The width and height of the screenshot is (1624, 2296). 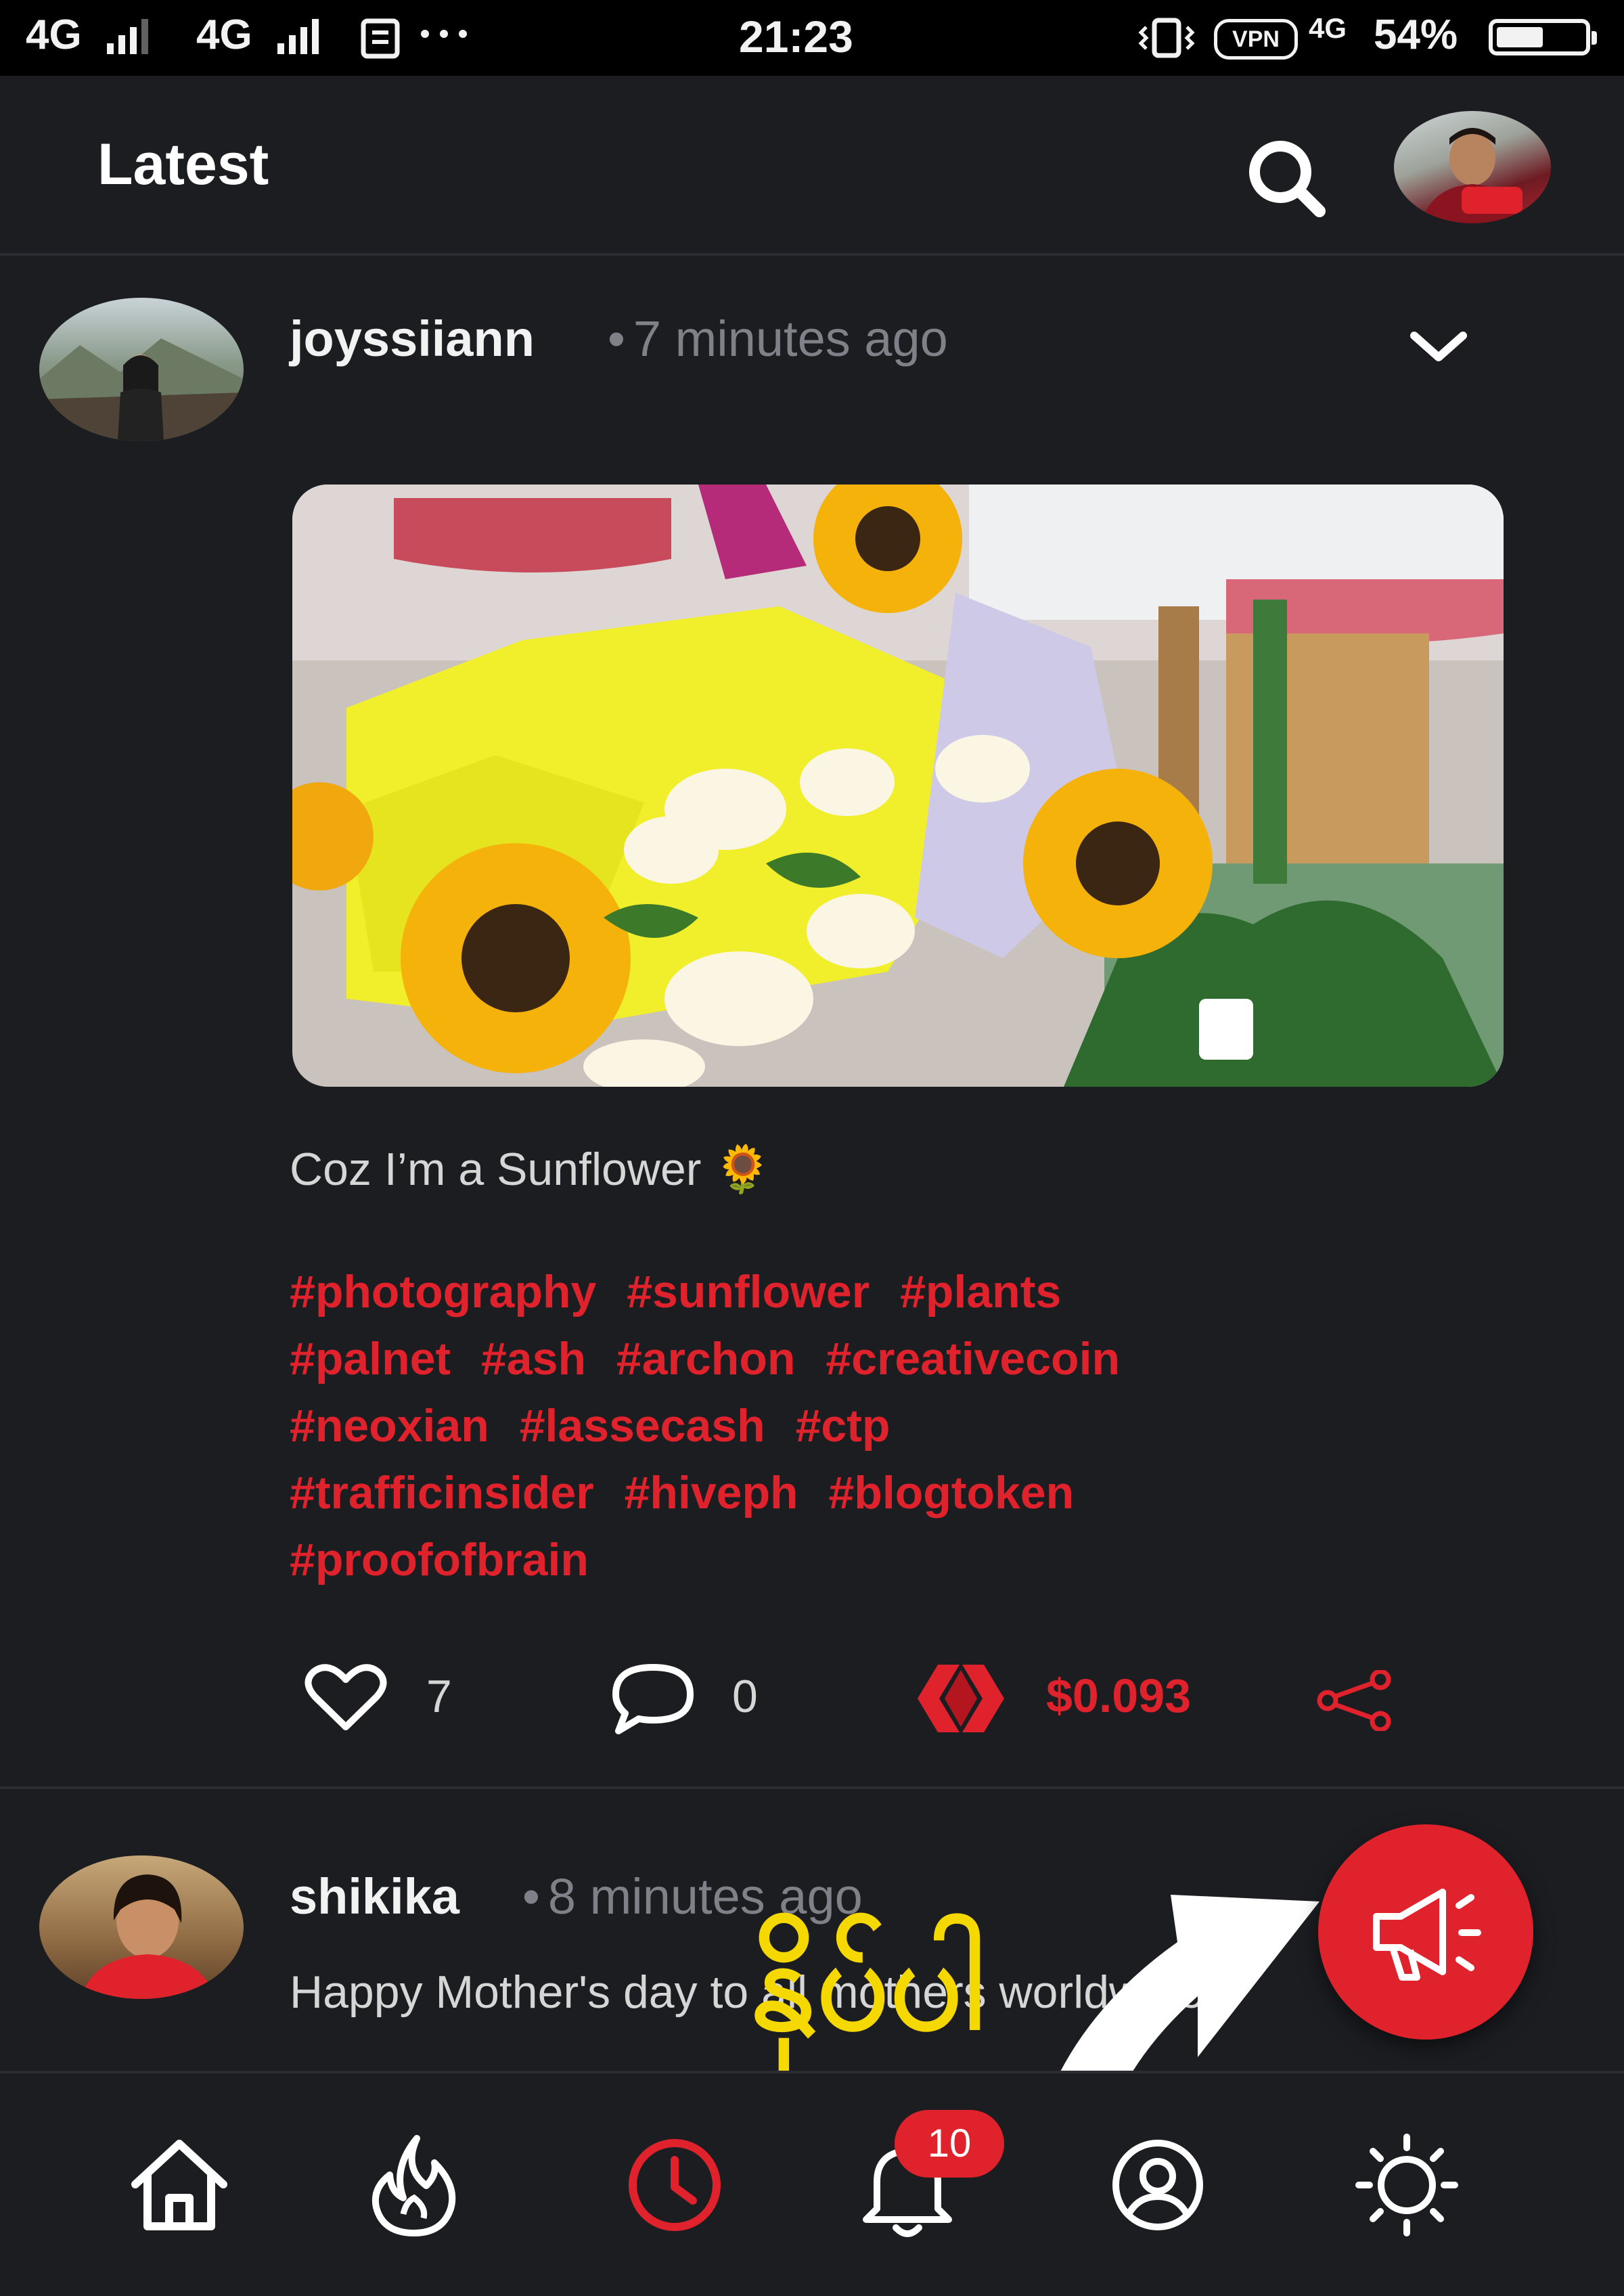 What do you see at coordinates (1543, 37) in the screenshot?
I see `battery-icon` at bounding box center [1543, 37].